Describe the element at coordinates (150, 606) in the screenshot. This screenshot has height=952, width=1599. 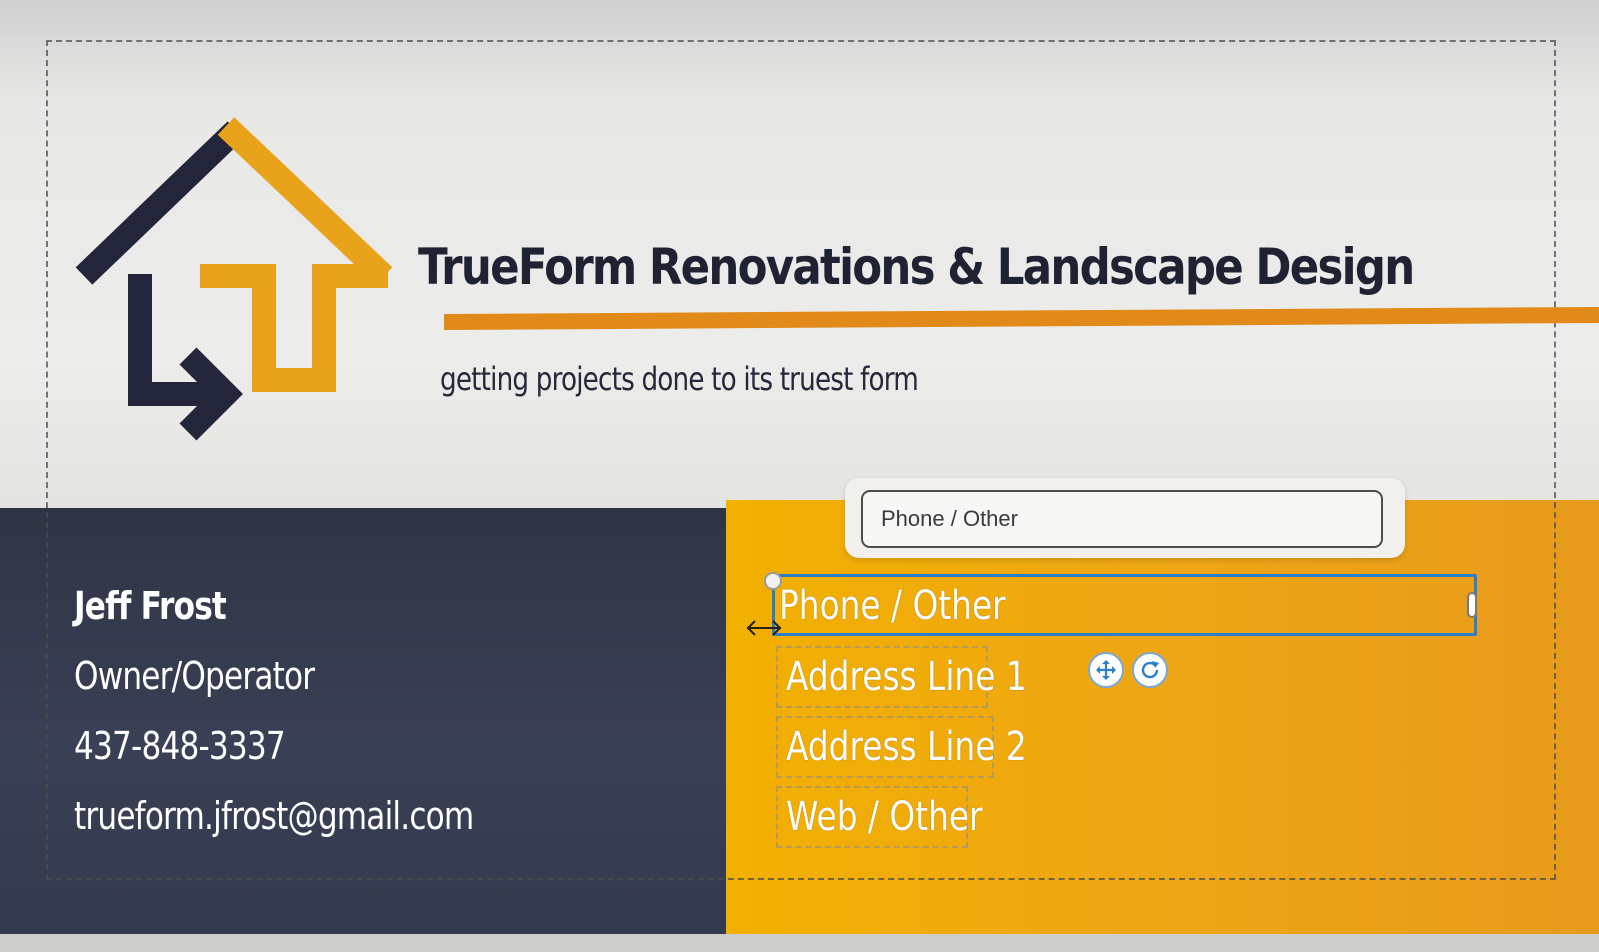
I see `contact-name: Jeff Frost` at that location.